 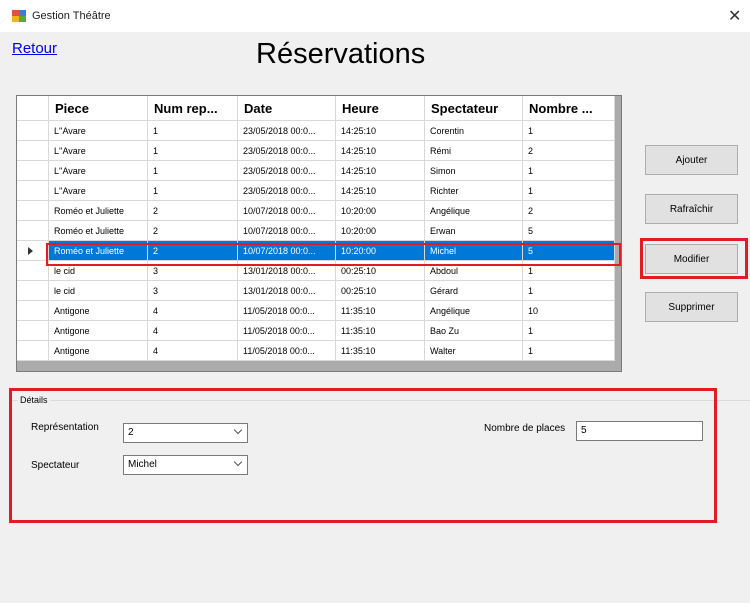 What do you see at coordinates (473, 150) in the screenshot?
I see `table-cell: Rémi` at bounding box center [473, 150].